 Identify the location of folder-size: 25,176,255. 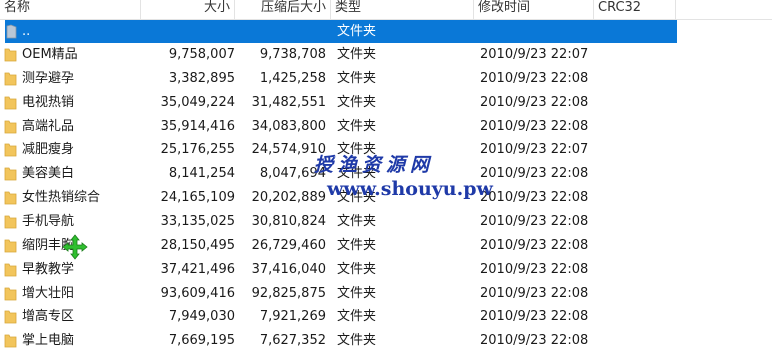
(197, 150).